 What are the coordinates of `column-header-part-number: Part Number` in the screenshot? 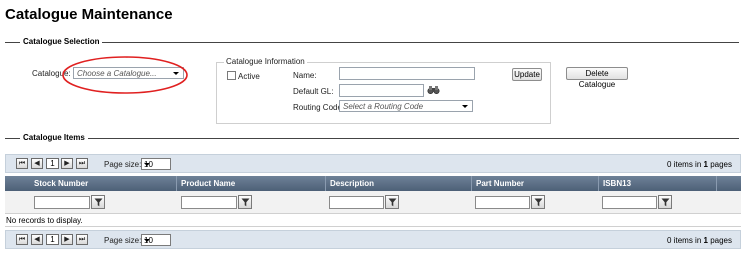 It's located at (535, 183).